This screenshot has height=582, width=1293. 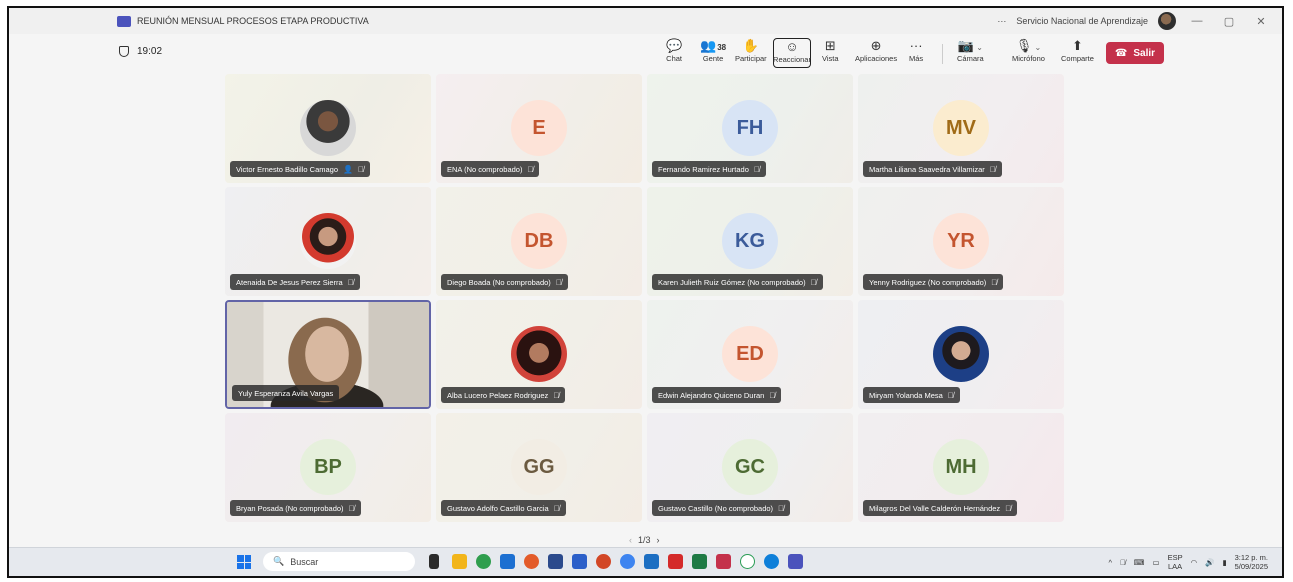 What do you see at coordinates (627, 561) in the screenshot?
I see `chrome-profile-icon` at bounding box center [627, 561].